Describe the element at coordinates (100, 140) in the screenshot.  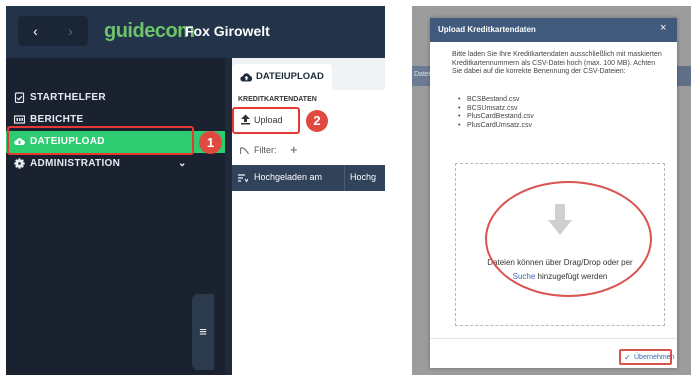
I see `highlight-box-dateiupload` at that location.